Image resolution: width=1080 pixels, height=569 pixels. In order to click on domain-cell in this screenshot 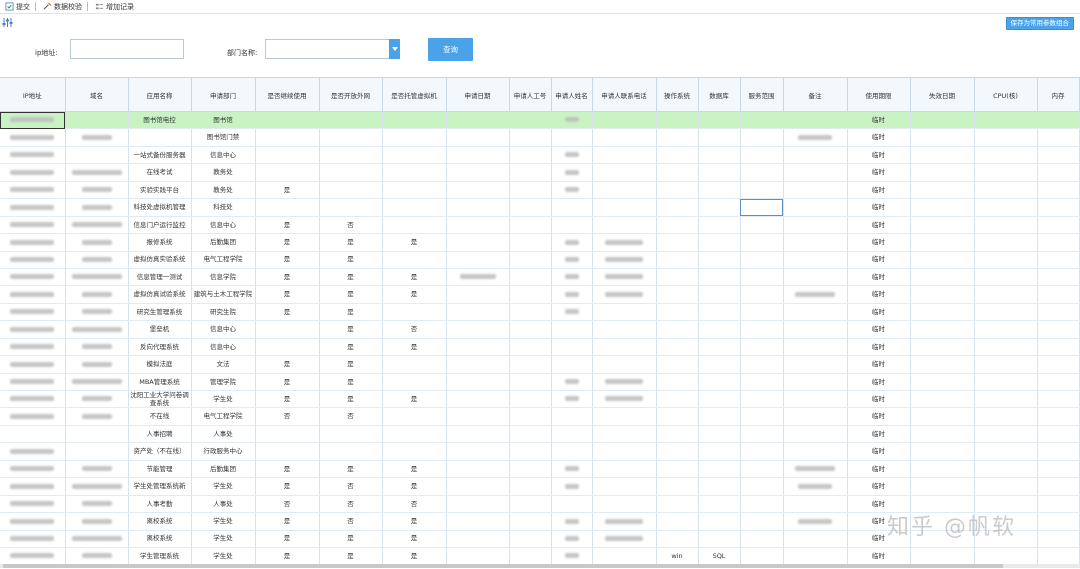, I will do `click(97, 451)`.